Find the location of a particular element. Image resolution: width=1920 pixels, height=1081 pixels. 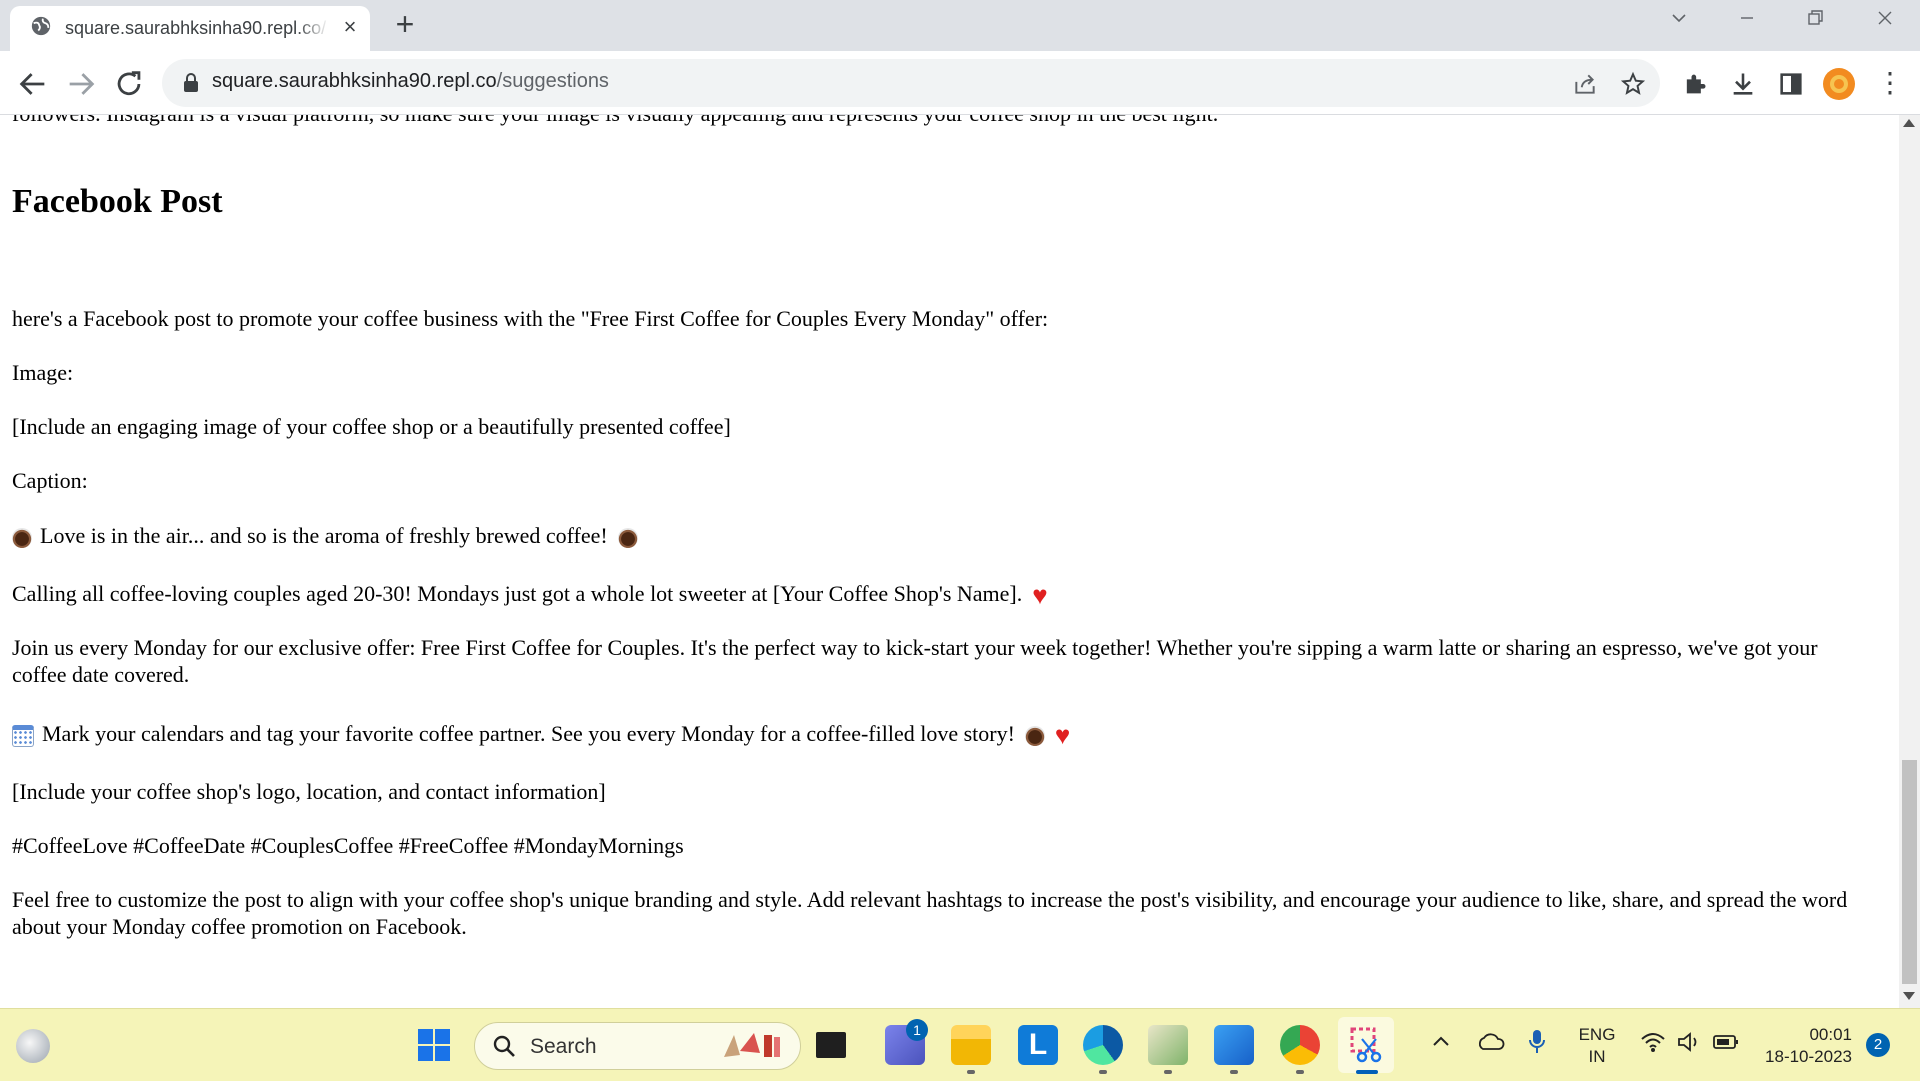

taskbar-search-box: Search is located at coordinates (637, 1046).